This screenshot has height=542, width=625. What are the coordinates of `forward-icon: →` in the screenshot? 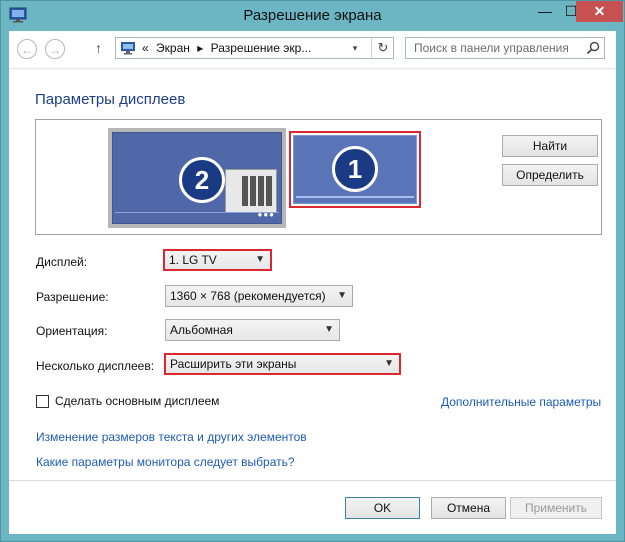 It's located at (55, 49).